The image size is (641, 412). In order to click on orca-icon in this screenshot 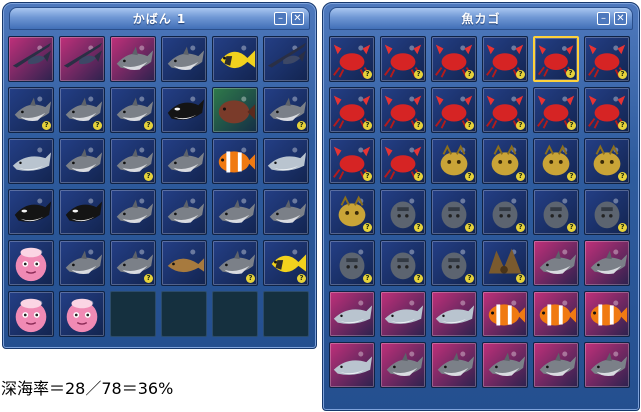, I will do `click(84, 211)`.